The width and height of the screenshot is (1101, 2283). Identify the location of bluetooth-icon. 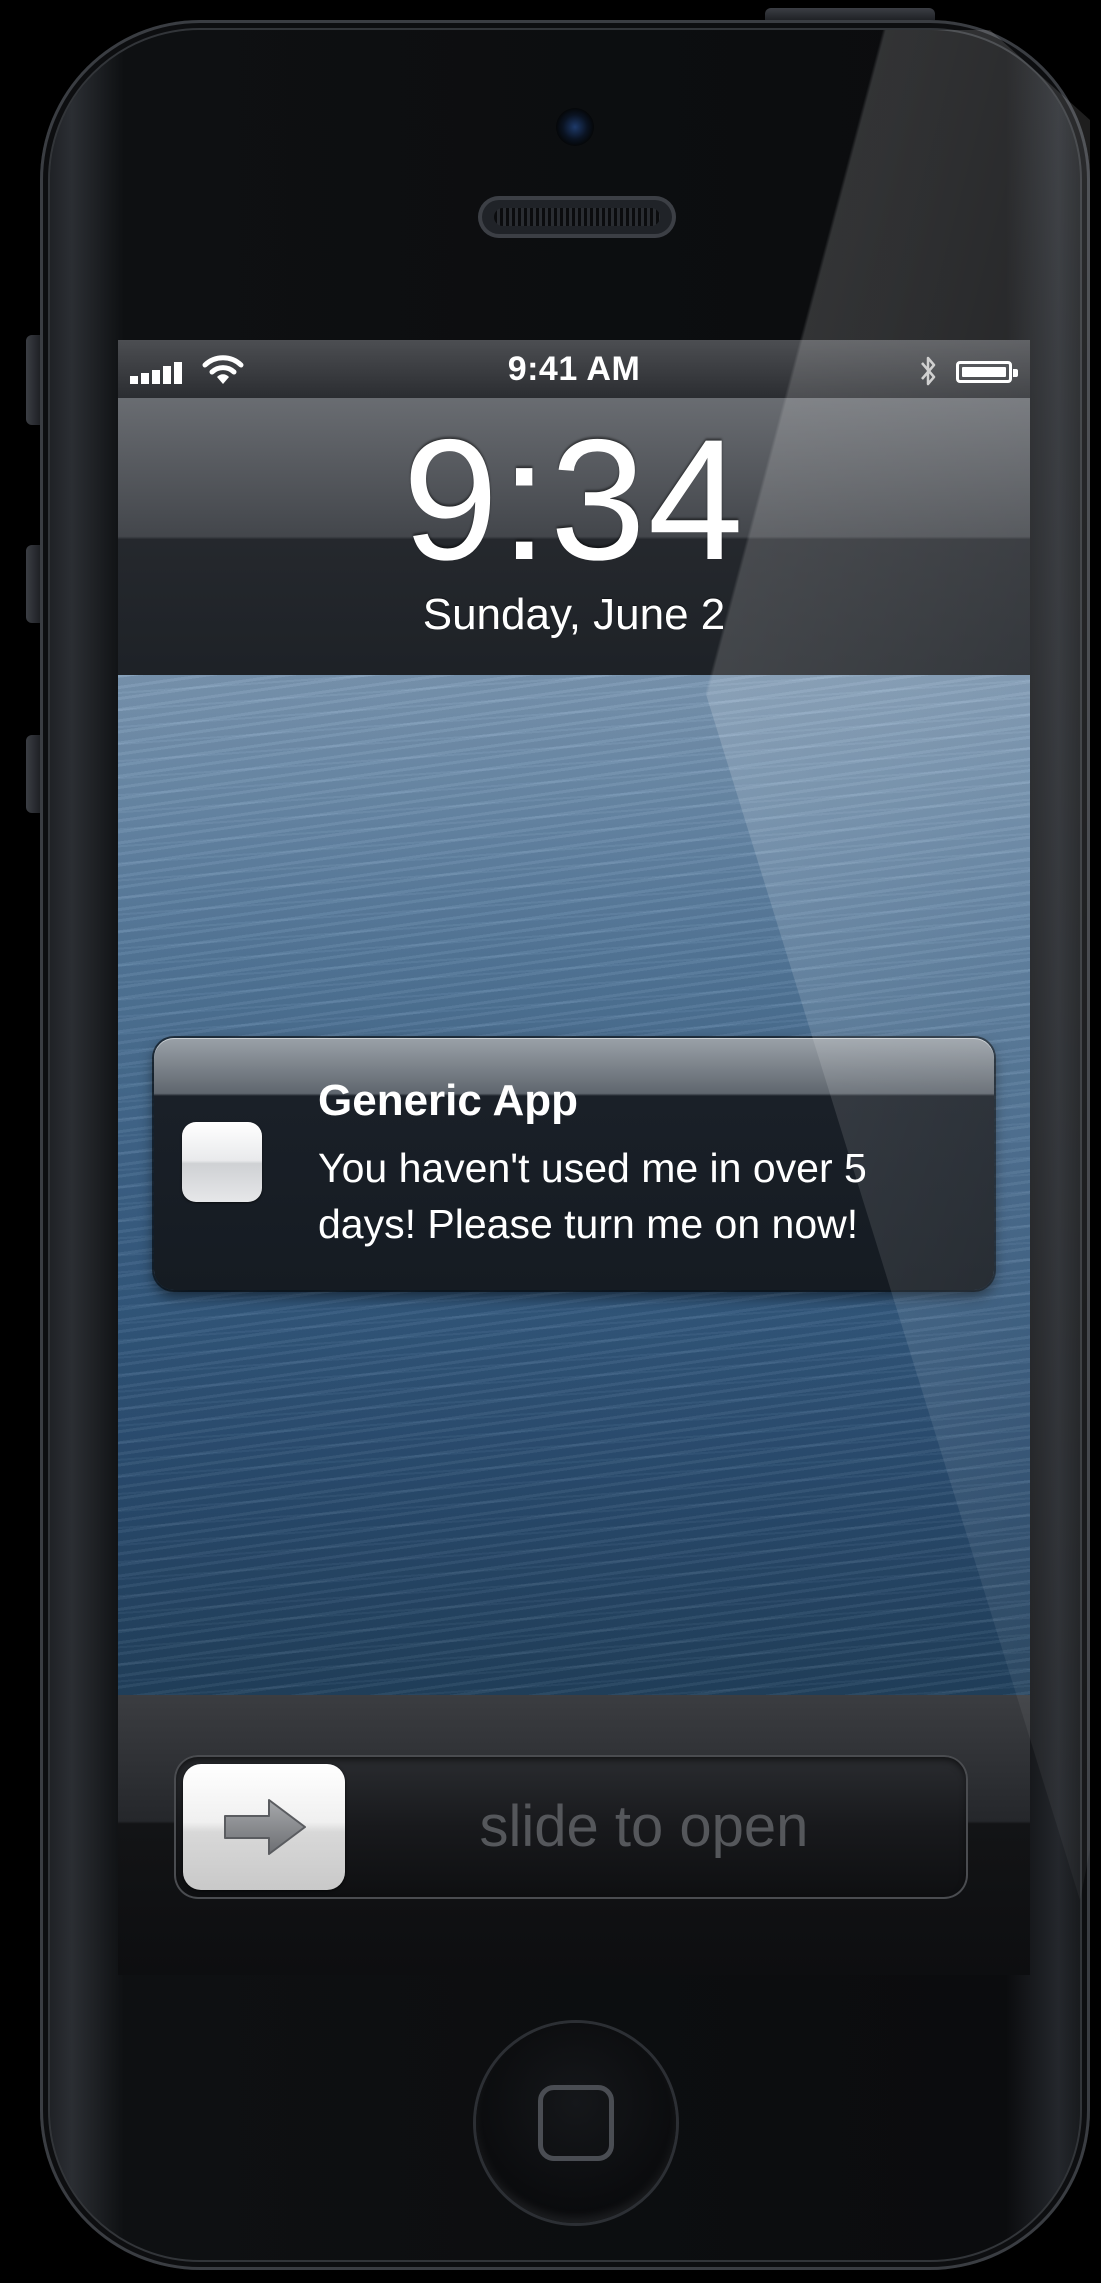
(928, 371).